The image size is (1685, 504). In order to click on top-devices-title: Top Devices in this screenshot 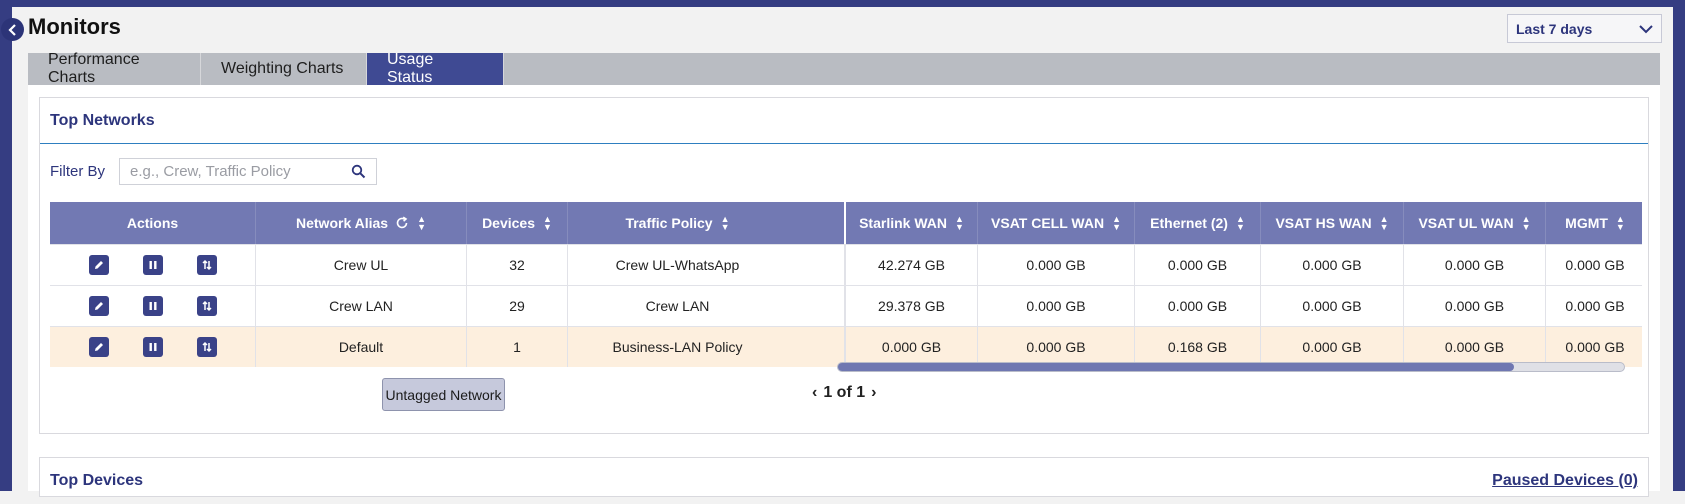, I will do `click(97, 480)`.